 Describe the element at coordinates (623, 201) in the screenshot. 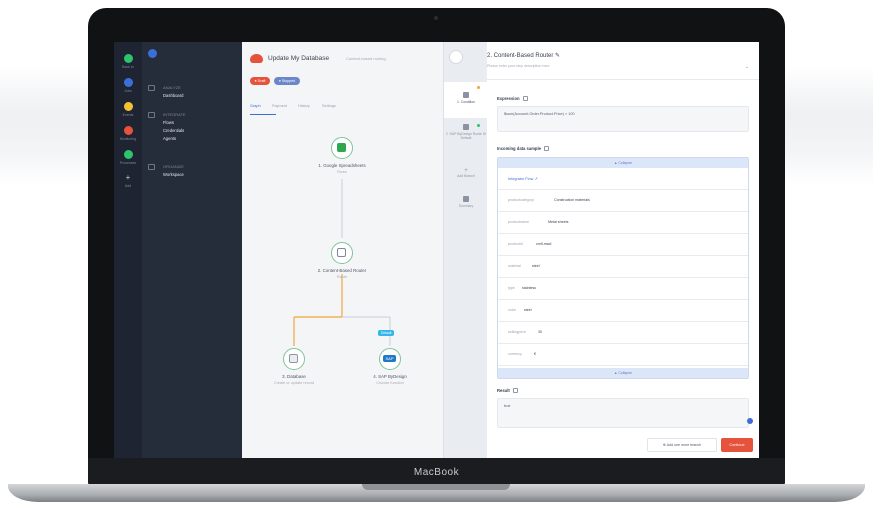

I see `sample-row: productcategory Construction materials` at that location.